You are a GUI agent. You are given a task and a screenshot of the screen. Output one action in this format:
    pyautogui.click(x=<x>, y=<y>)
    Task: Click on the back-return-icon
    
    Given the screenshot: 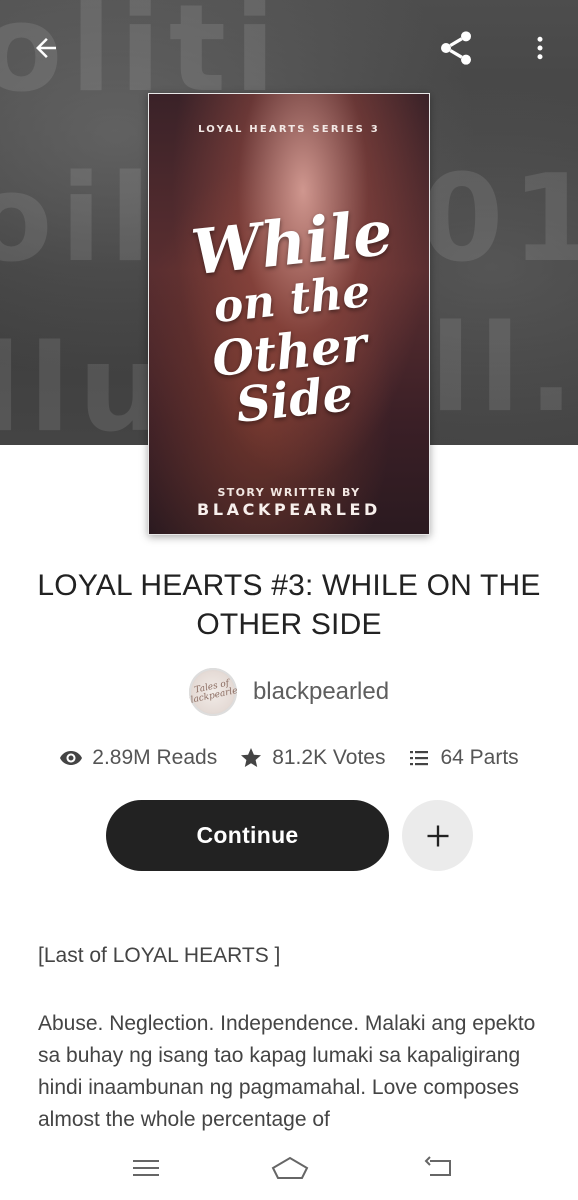 What is the action you would take?
    pyautogui.click(x=437, y=1166)
    